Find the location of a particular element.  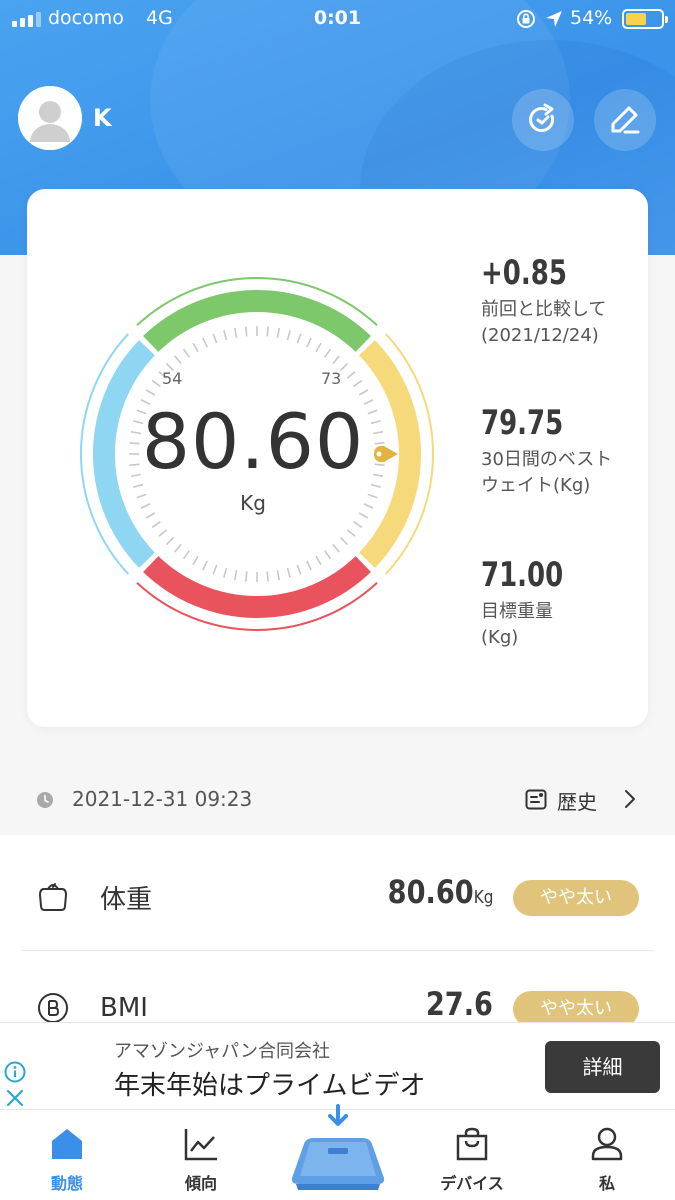

chevron-right-icon is located at coordinates (630, 799).